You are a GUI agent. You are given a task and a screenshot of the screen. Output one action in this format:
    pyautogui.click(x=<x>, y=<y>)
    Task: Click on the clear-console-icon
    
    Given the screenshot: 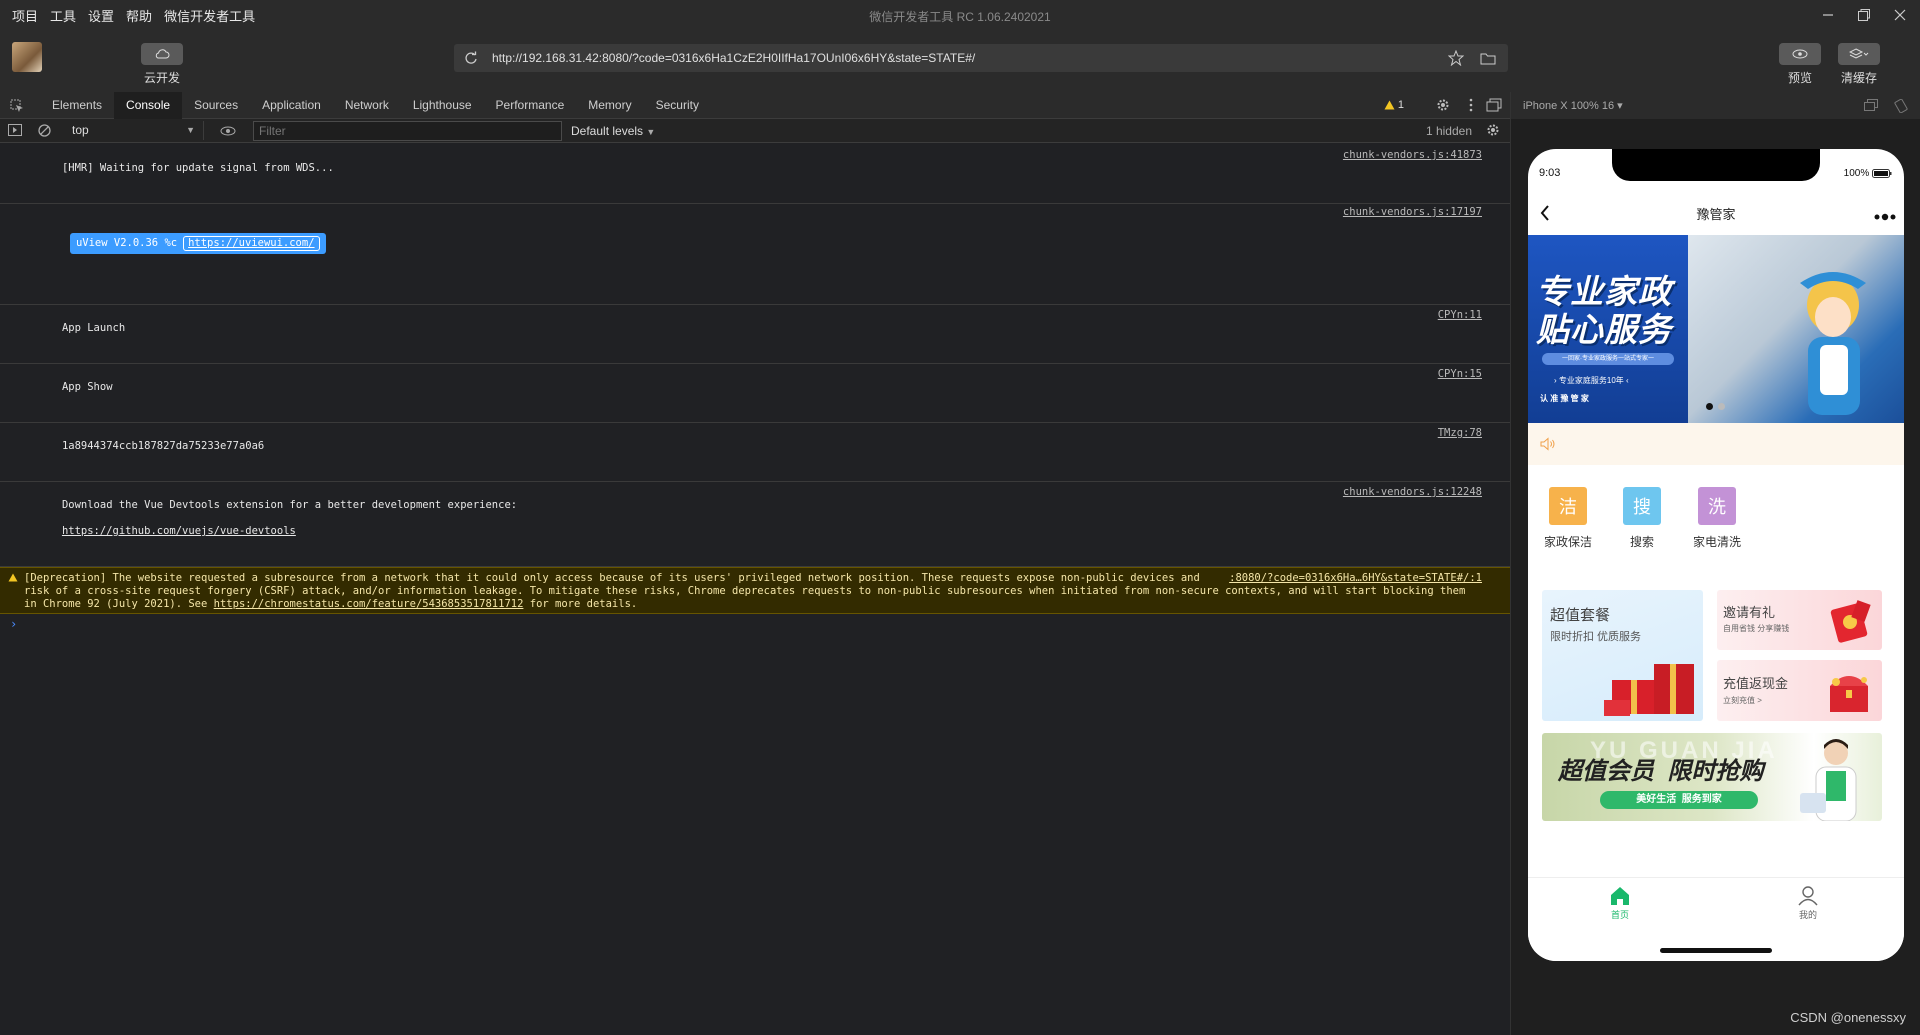 What is the action you would take?
    pyautogui.click(x=44, y=132)
    